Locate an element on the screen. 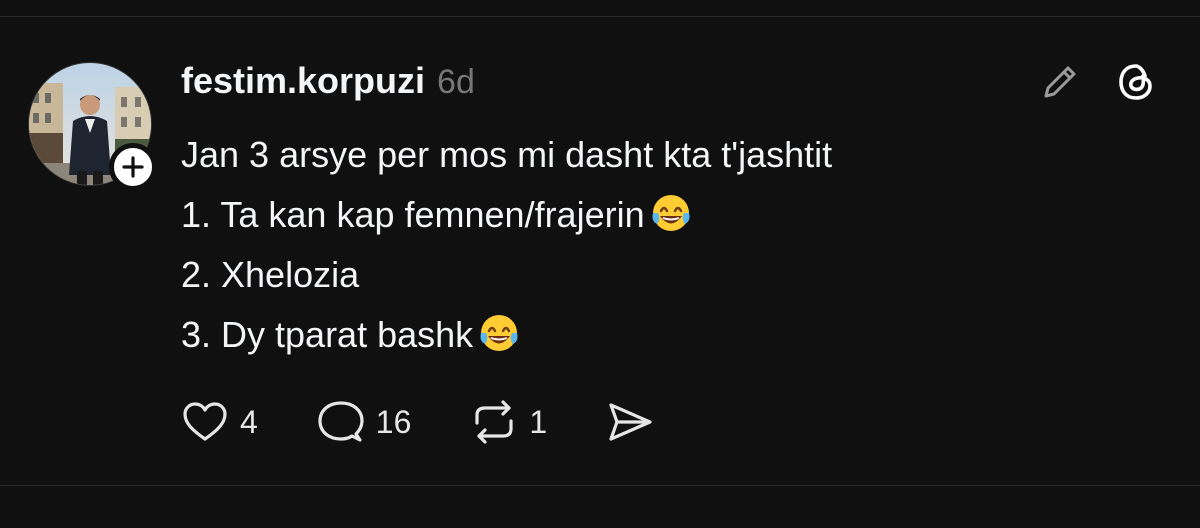  post-line-text: 3. Dy tparat bashk is located at coordinates (327, 334).